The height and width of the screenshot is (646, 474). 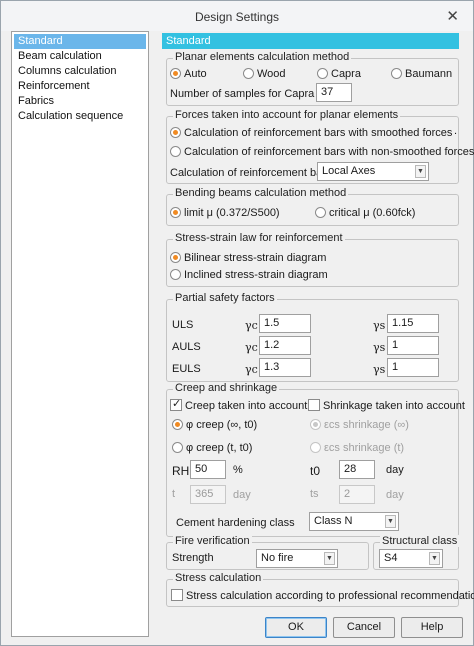 I want to click on auls-gamma-s-label: γs, so click(x=379, y=347).